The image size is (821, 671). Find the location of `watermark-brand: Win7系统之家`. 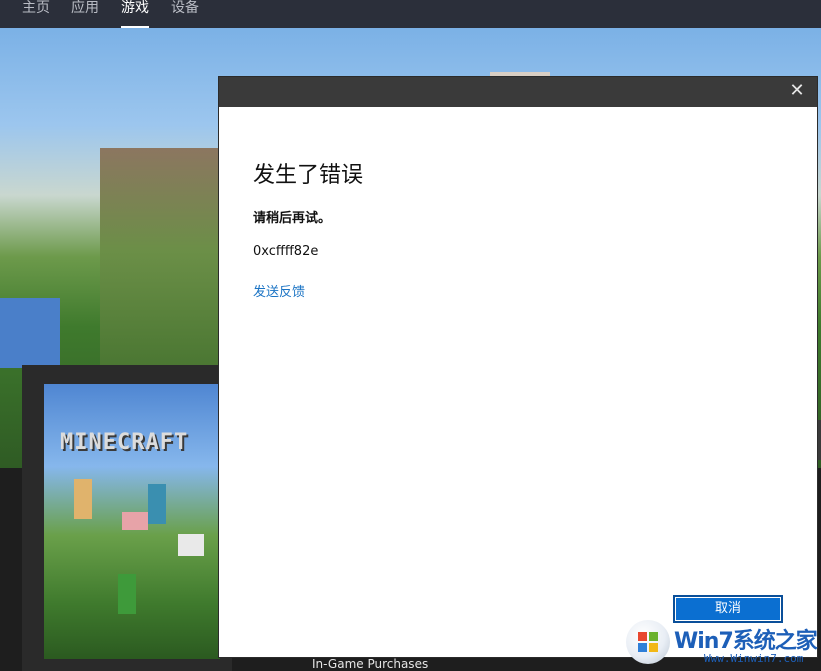

watermark-brand: Win7系统之家 is located at coordinates (745, 639).